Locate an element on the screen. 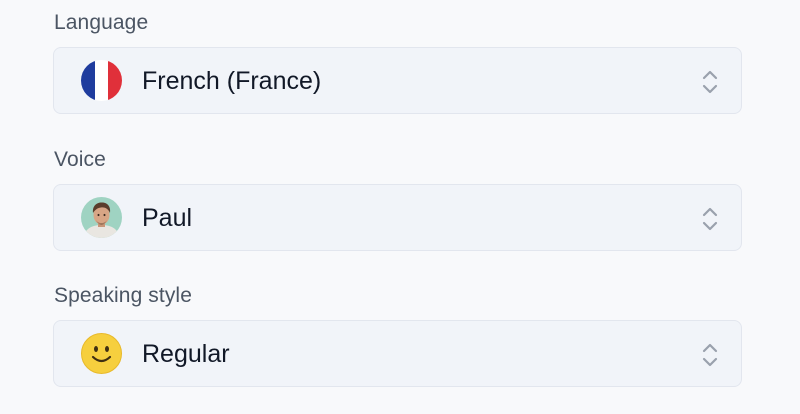 The height and width of the screenshot is (414, 800). speaking-style-select: Regular is located at coordinates (397, 353).